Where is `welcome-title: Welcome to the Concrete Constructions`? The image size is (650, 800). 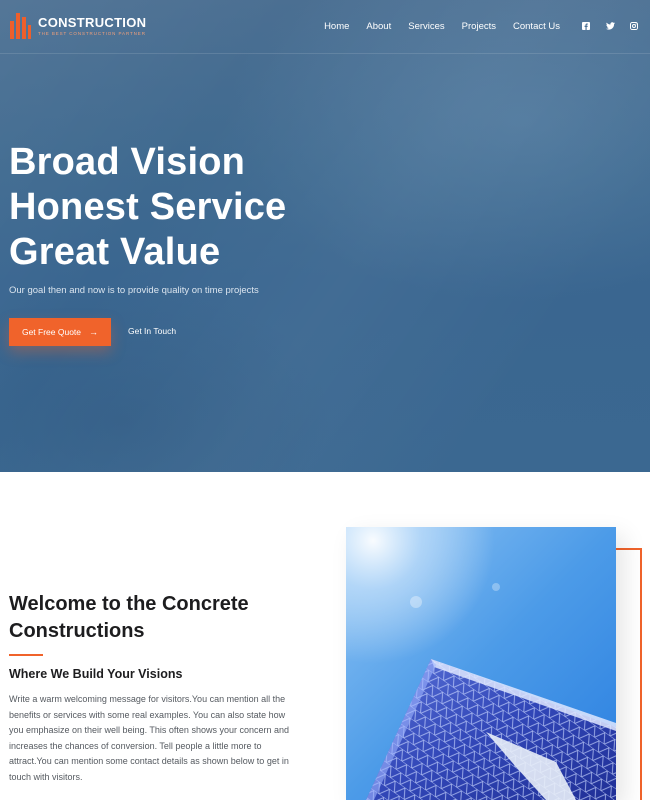 welcome-title: Welcome to the Concrete Constructions is located at coordinates (129, 617).